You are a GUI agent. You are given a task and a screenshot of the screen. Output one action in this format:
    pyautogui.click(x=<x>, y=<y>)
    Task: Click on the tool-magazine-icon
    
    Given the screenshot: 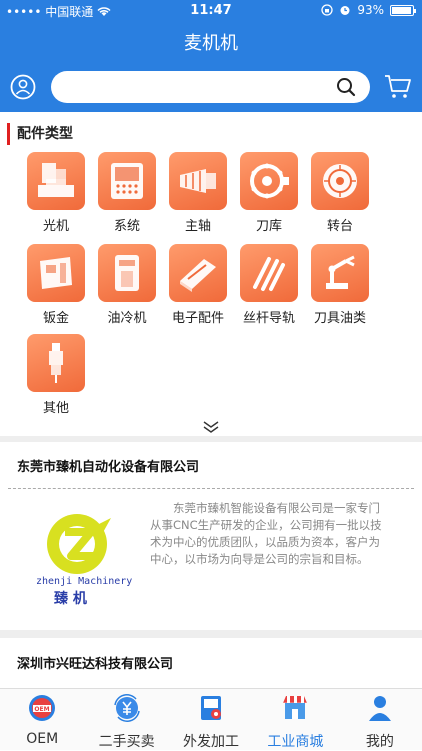 What is the action you would take?
    pyautogui.click(x=269, y=181)
    